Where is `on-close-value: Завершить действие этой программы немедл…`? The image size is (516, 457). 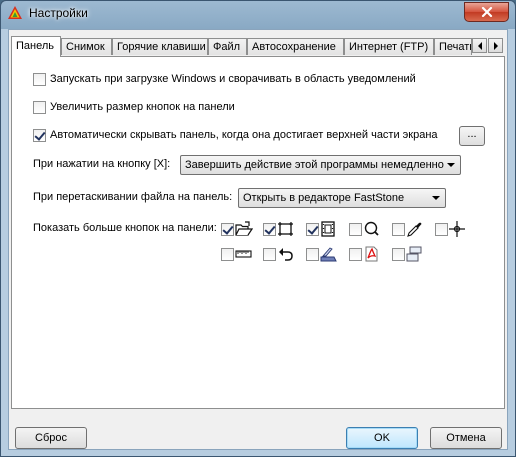
on-close-value: Завершить действие этой программы немедл… is located at coordinates (314, 165).